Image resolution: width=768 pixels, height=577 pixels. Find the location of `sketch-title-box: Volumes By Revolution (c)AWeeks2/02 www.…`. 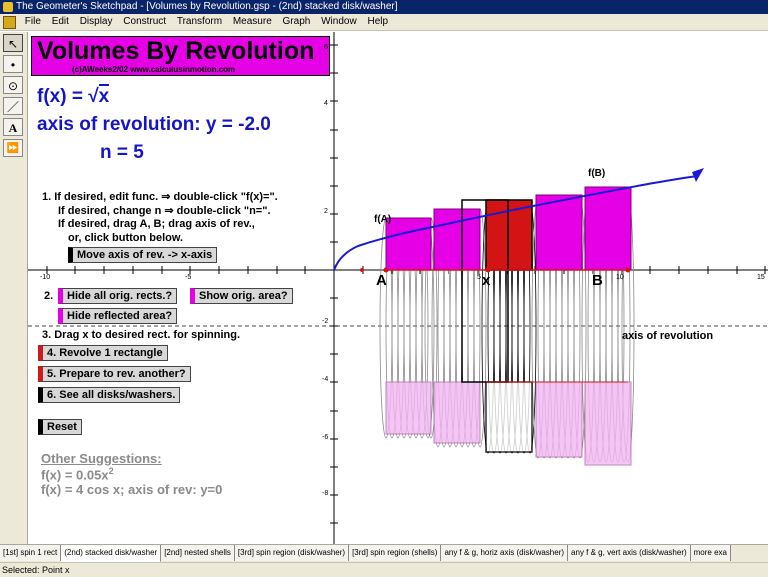

sketch-title-box: Volumes By Revolution (c)AWeeks2/02 www.… is located at coordinates (180, 56).